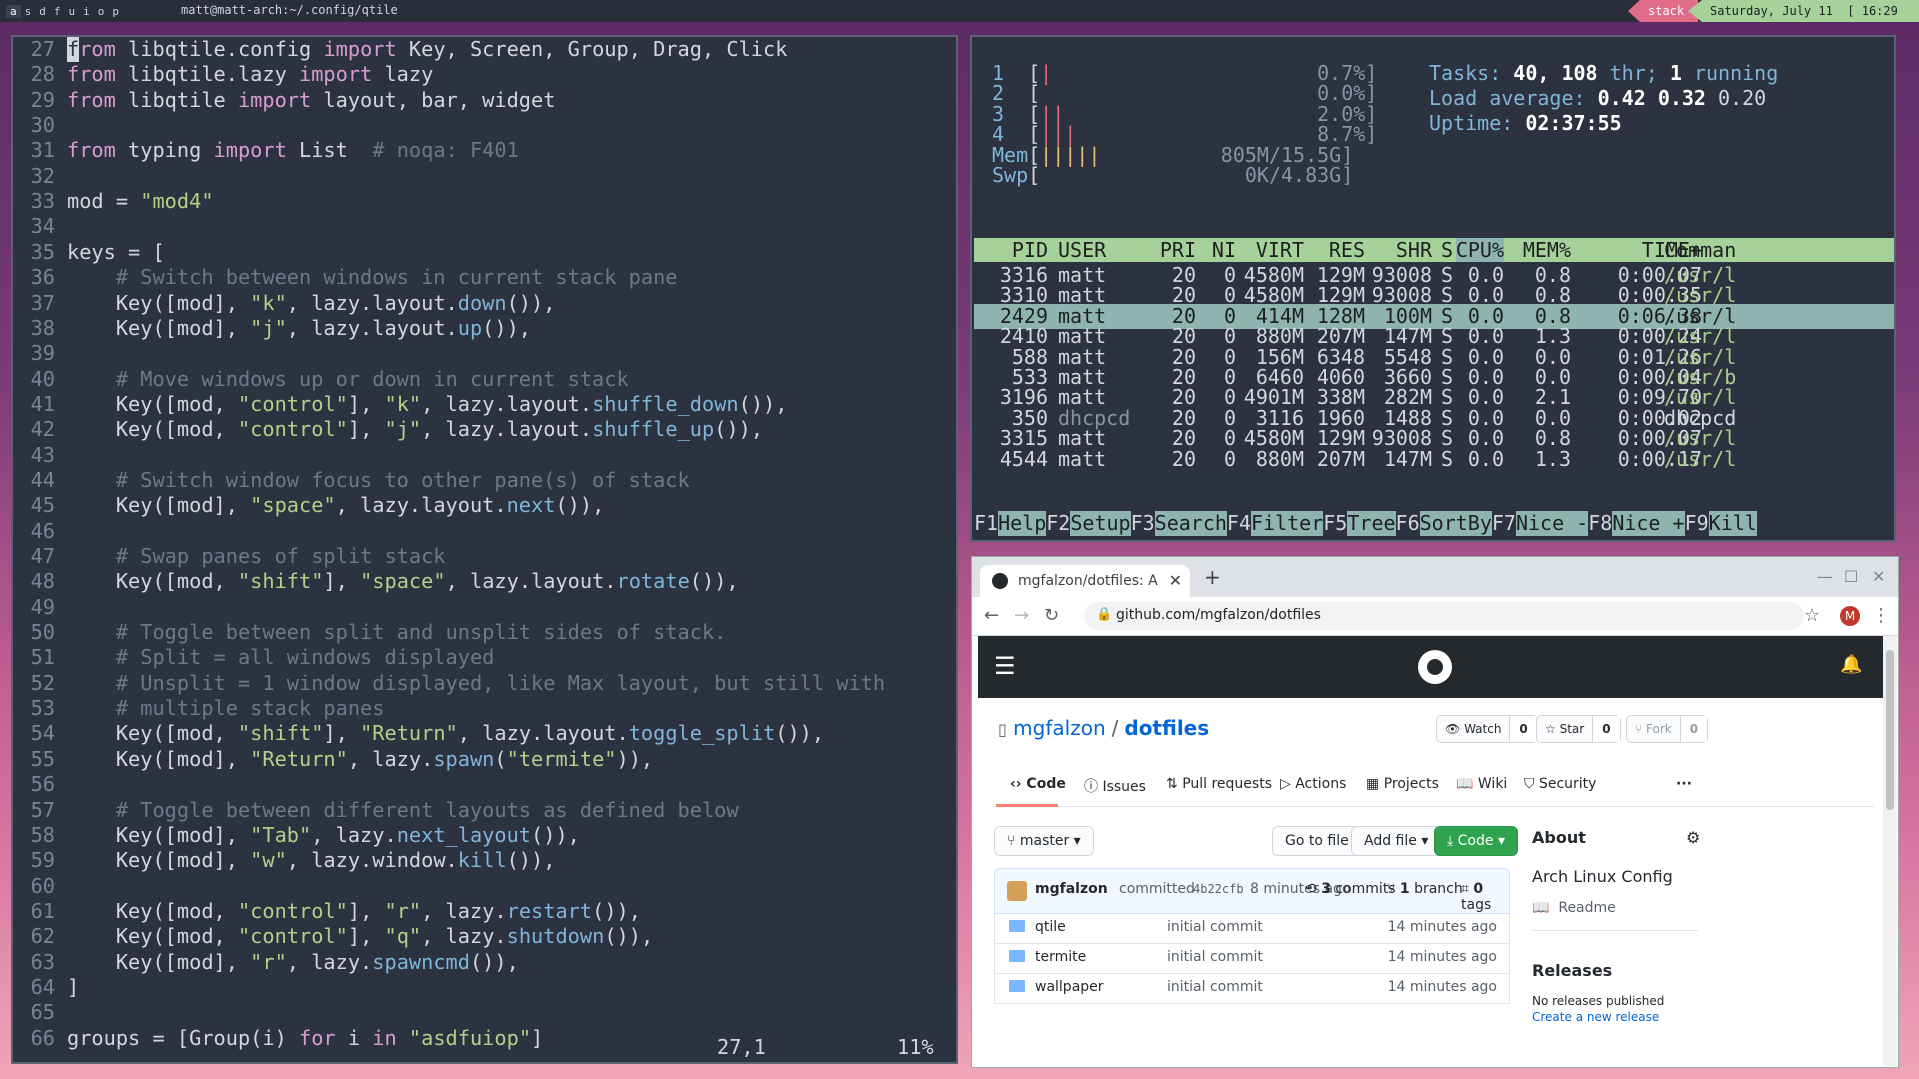 Image resolution: width=1919 pixels, height=1079 pixels. I want to click on fork-button: ⑂ Fork 0, so click(1667, 729).